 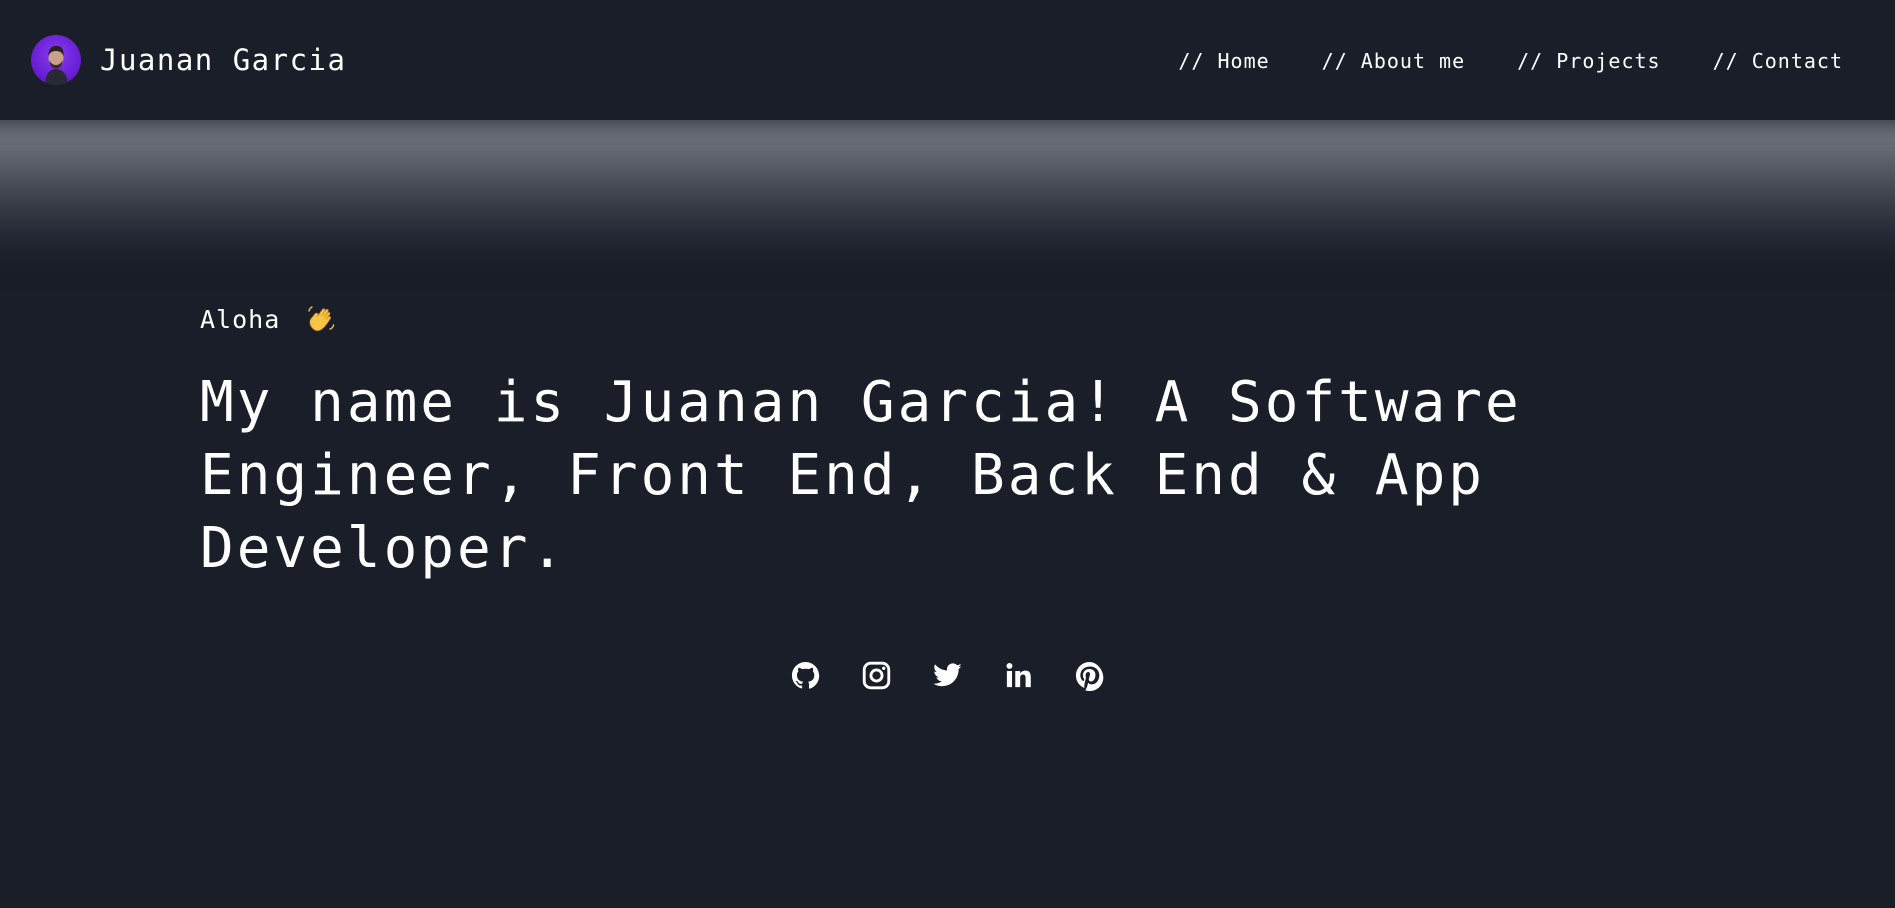 I want to click on instagram-icon, so click(x=876, y=675).